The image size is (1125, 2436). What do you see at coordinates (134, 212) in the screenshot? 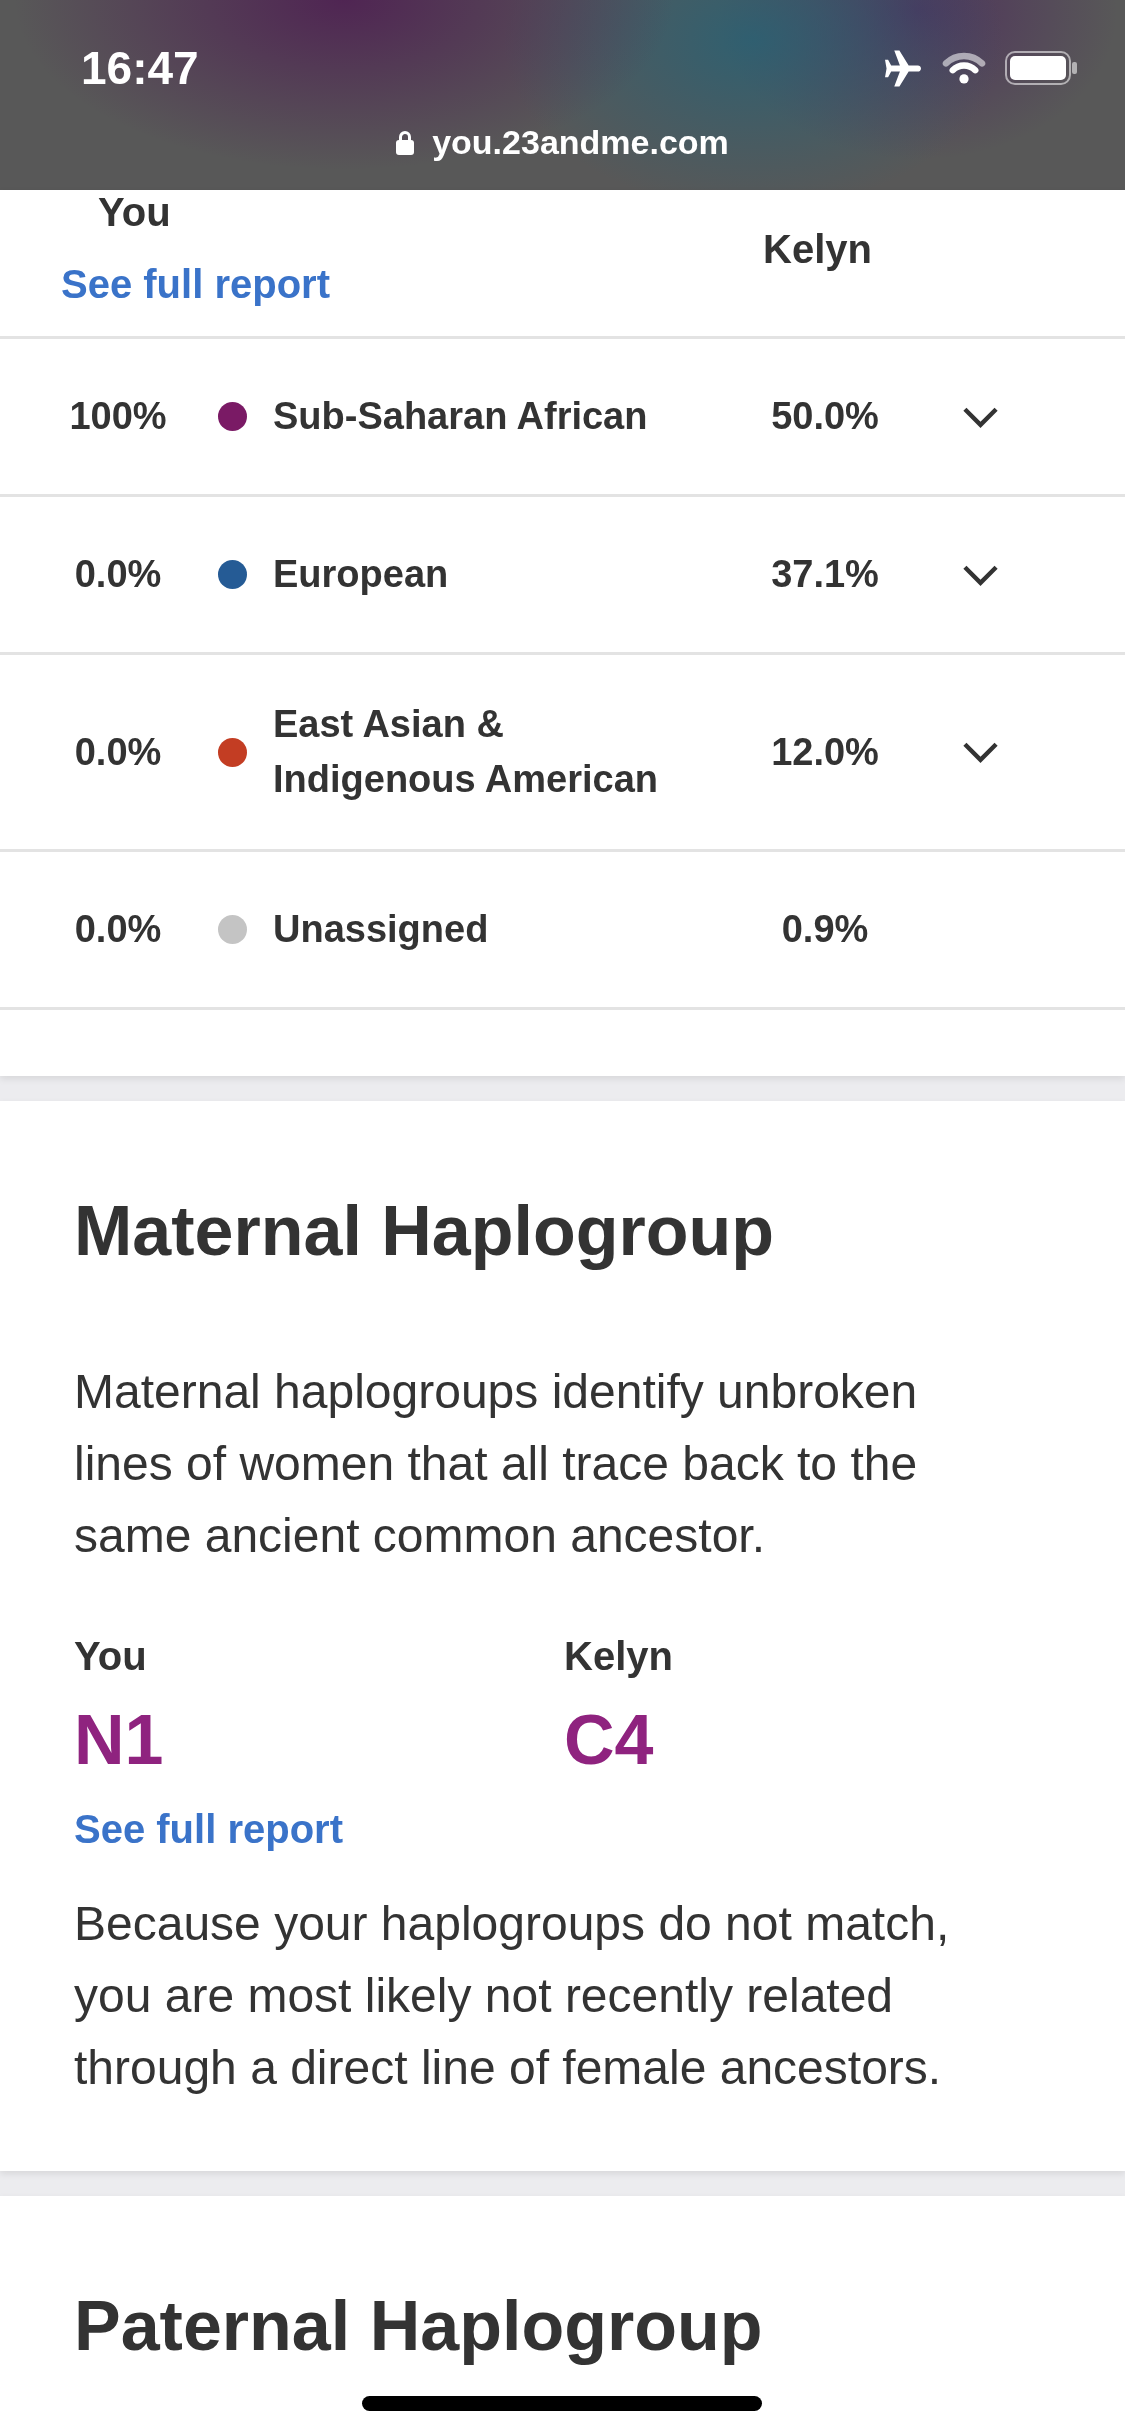
I see `column-header: You` at bounding box center [134, 212].